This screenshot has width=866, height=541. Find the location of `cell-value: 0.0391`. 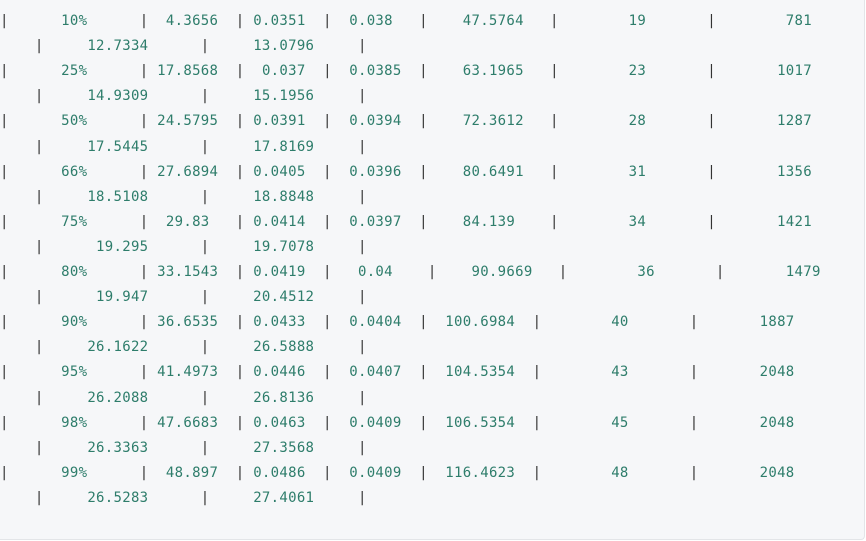

cell-value: 0.0391 is located at coordinates (279, 121).